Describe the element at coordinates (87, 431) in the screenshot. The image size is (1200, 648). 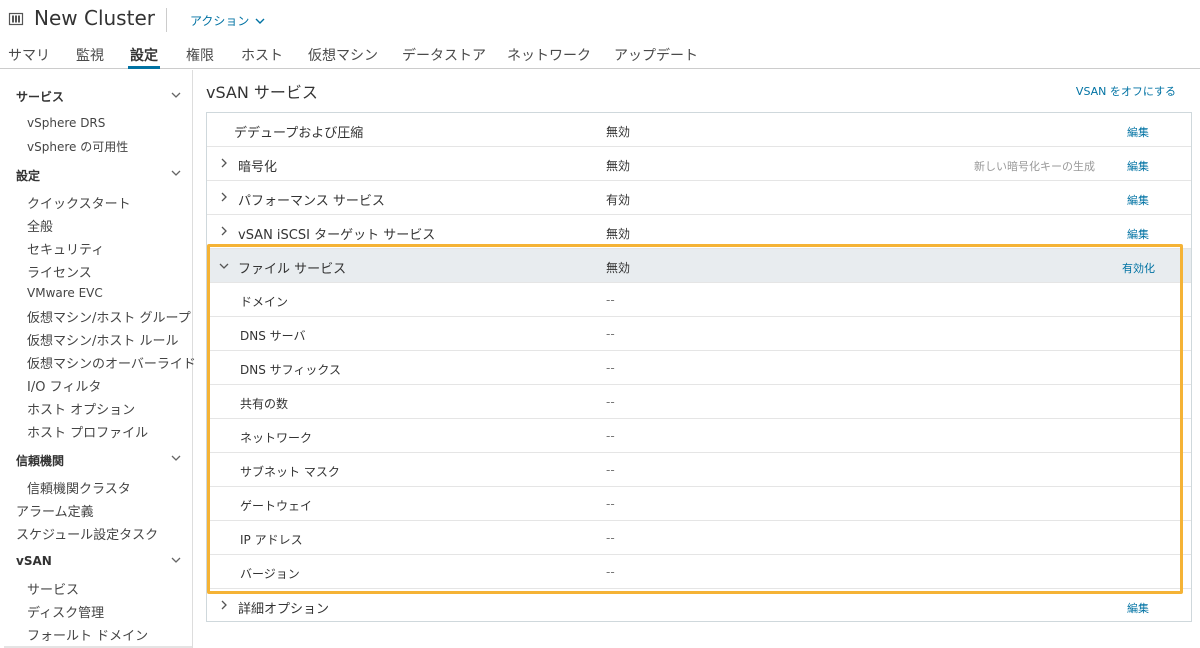
I see `sidebar-item-host-profile: ホスト プロファイル` at that location.